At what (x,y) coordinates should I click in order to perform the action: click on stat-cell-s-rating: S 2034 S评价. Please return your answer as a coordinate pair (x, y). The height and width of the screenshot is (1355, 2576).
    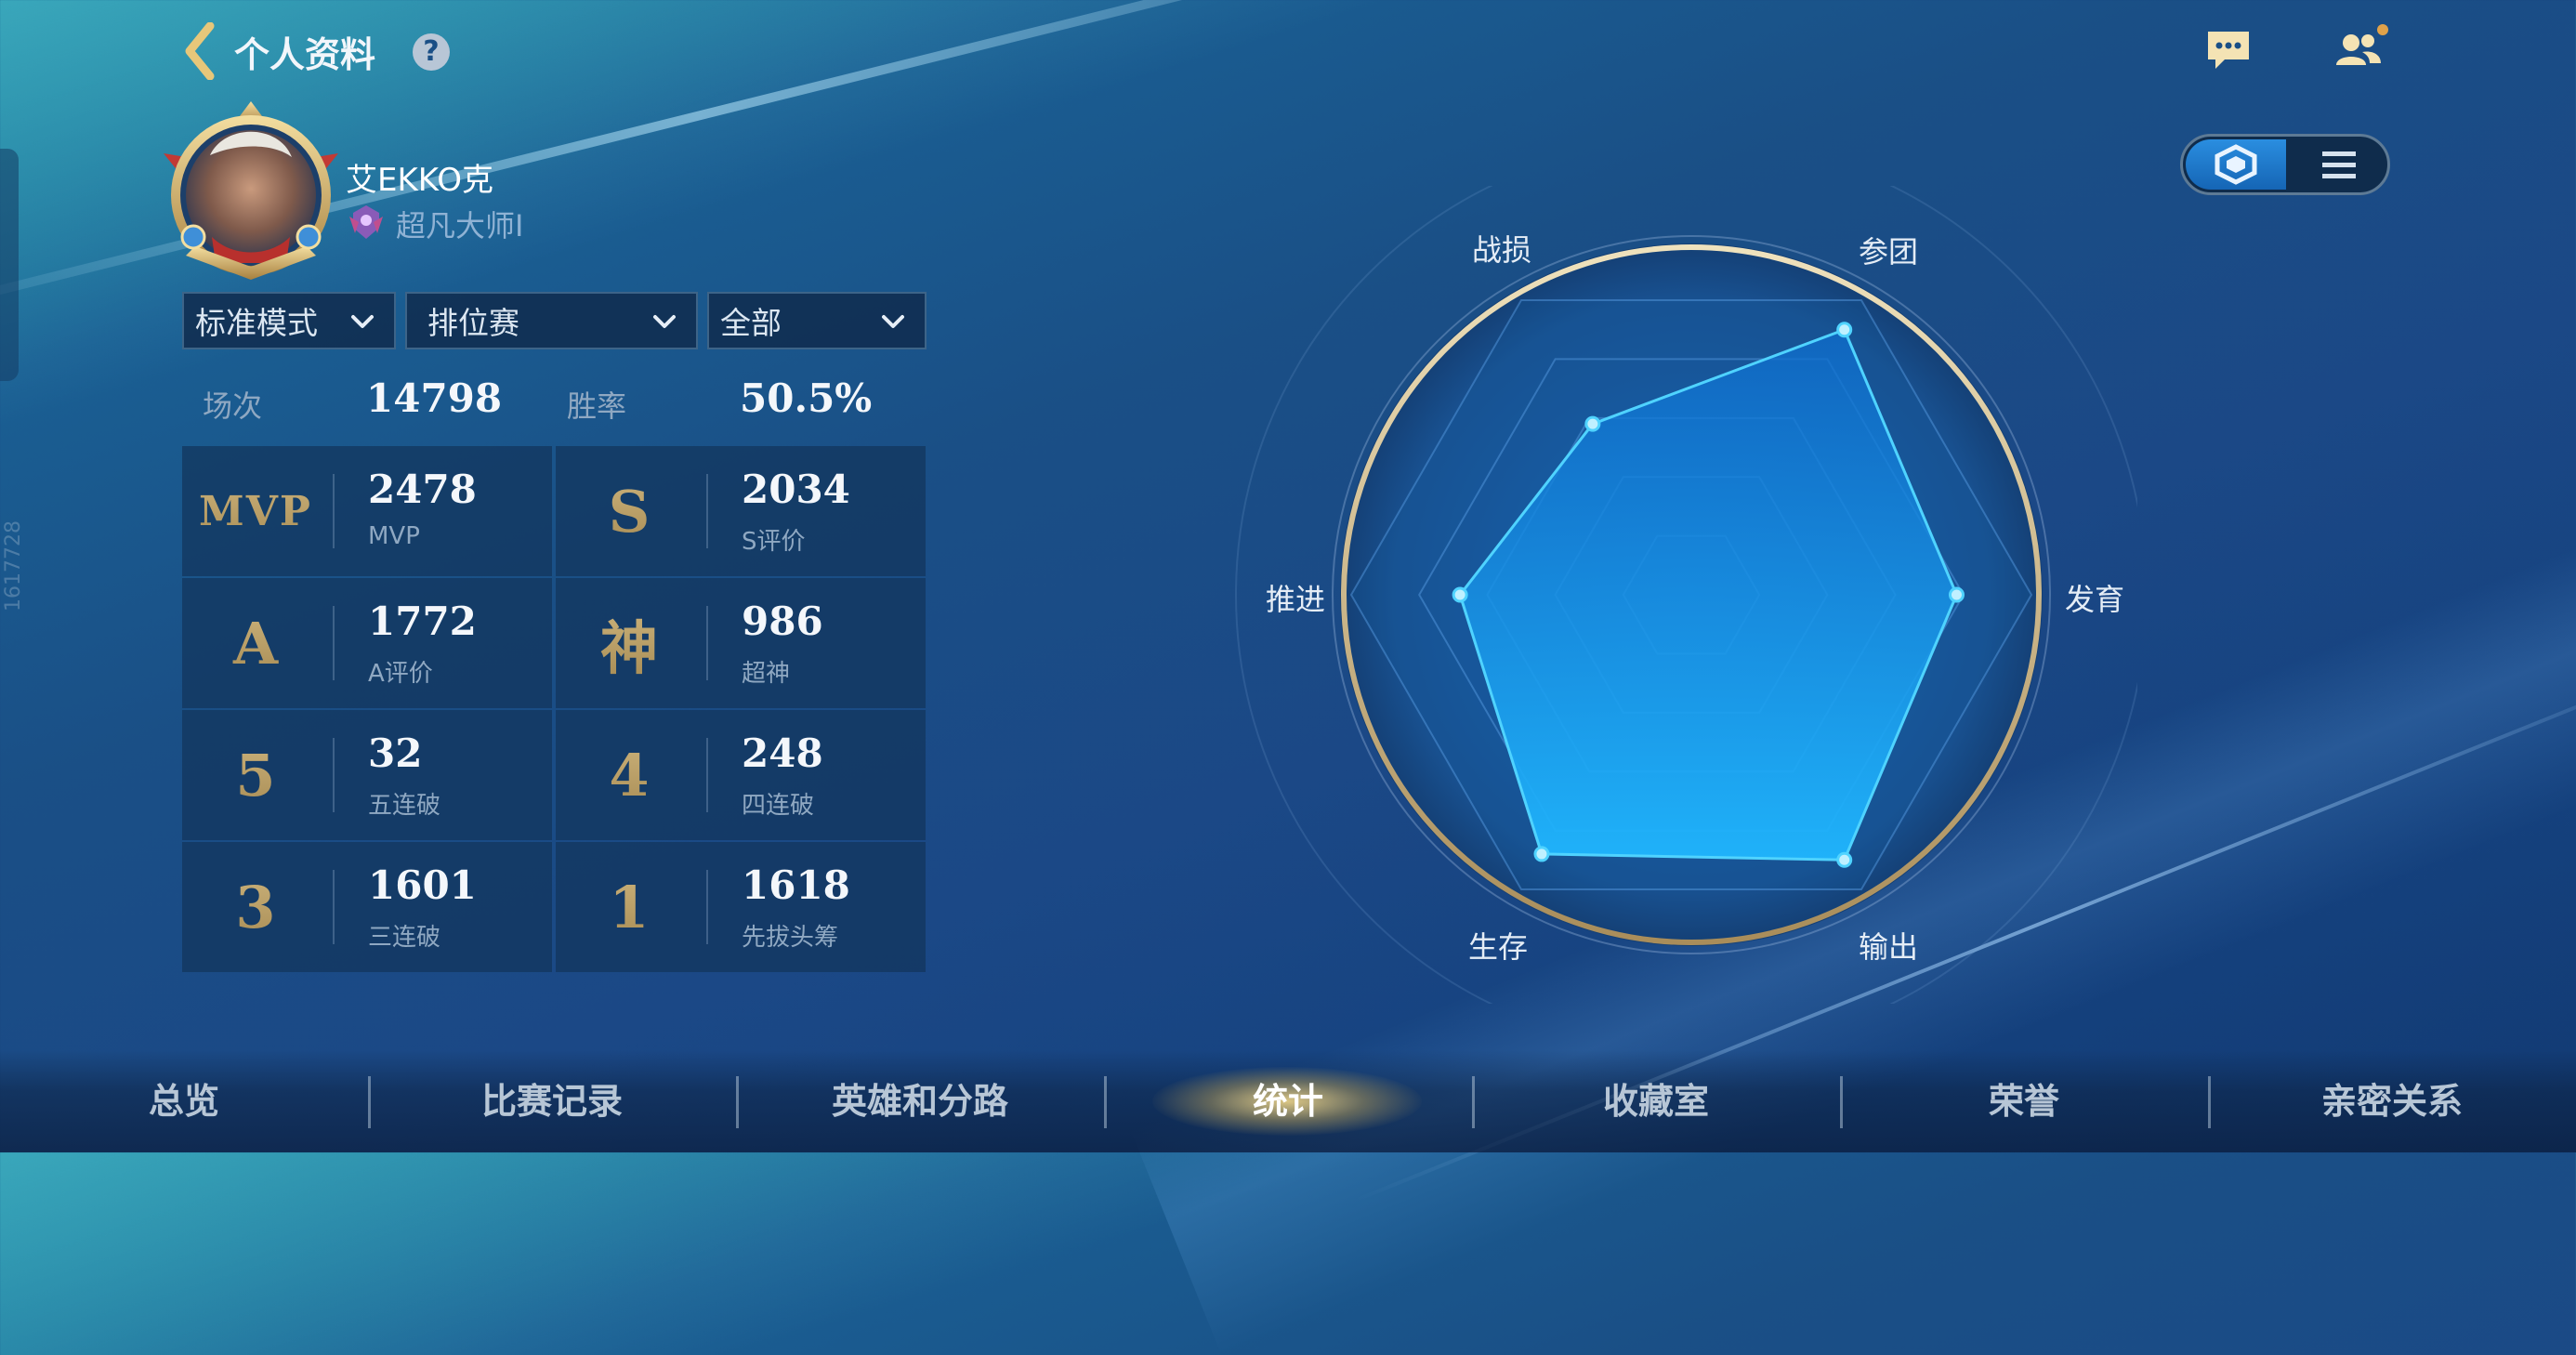
    Looking at the image, I should click on (741, 511).